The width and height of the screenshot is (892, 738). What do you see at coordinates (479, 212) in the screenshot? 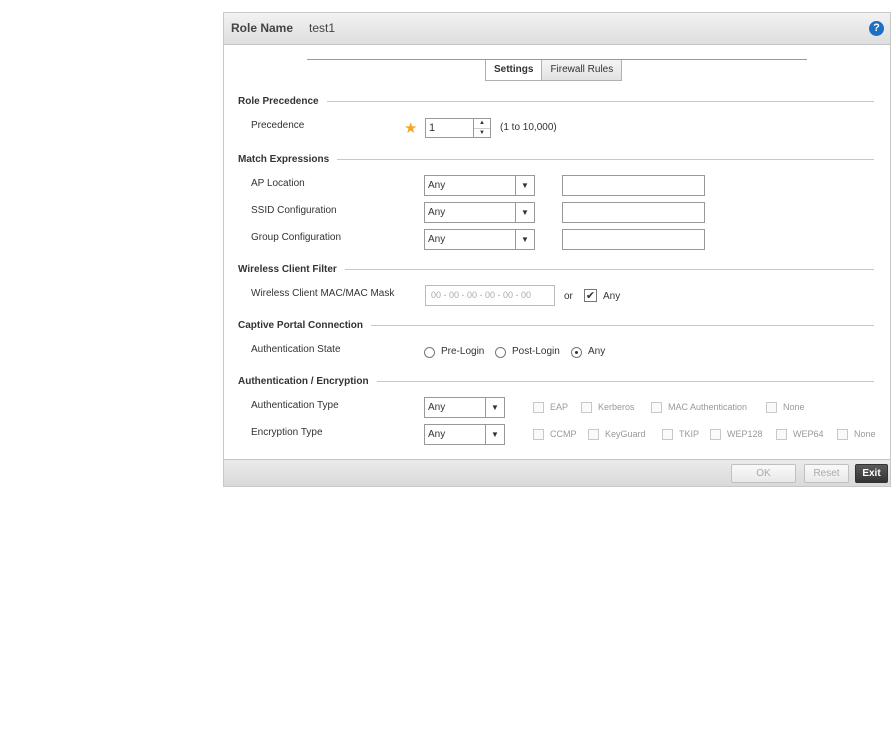
I see `ssid-configuration-select: Any ▼` at bounding box center [479, 212].